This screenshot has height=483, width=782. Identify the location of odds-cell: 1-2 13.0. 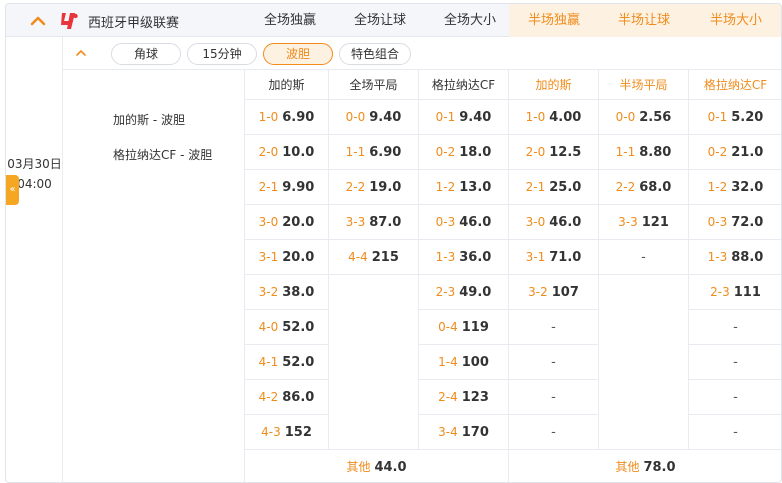
(464, 187).